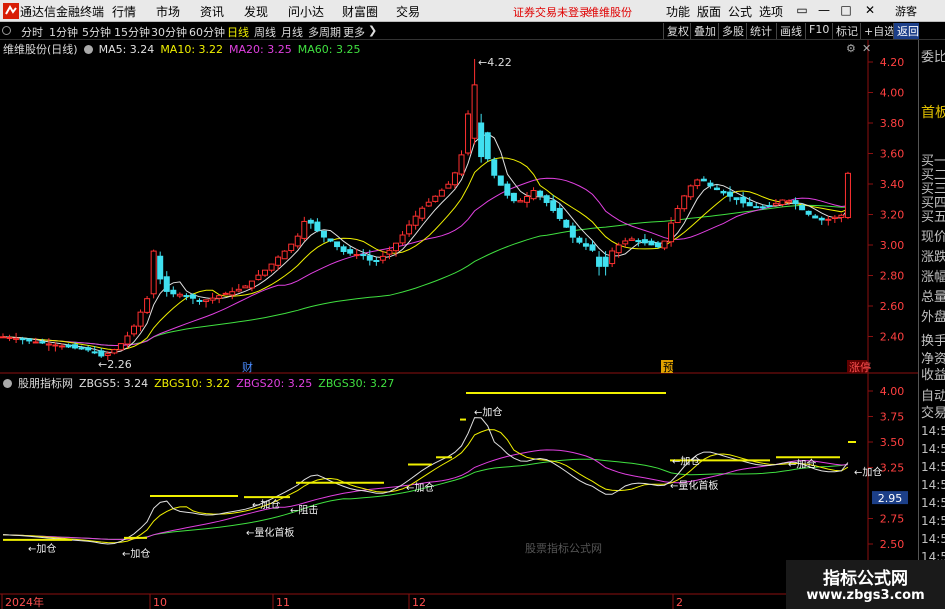  I want to click on menu-item-exchange: 市场, so click(168, 11).